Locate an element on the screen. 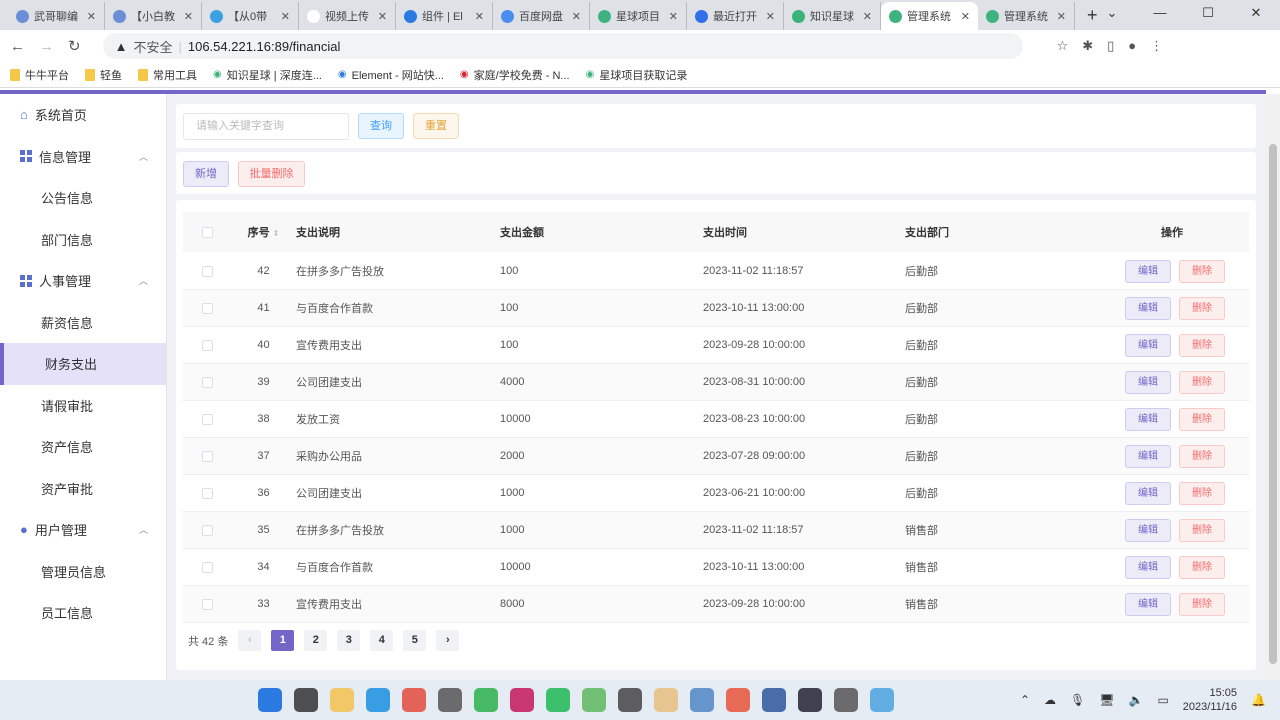  browser-tab: 最近打开 ✕ is located at coordinates (735, 16).